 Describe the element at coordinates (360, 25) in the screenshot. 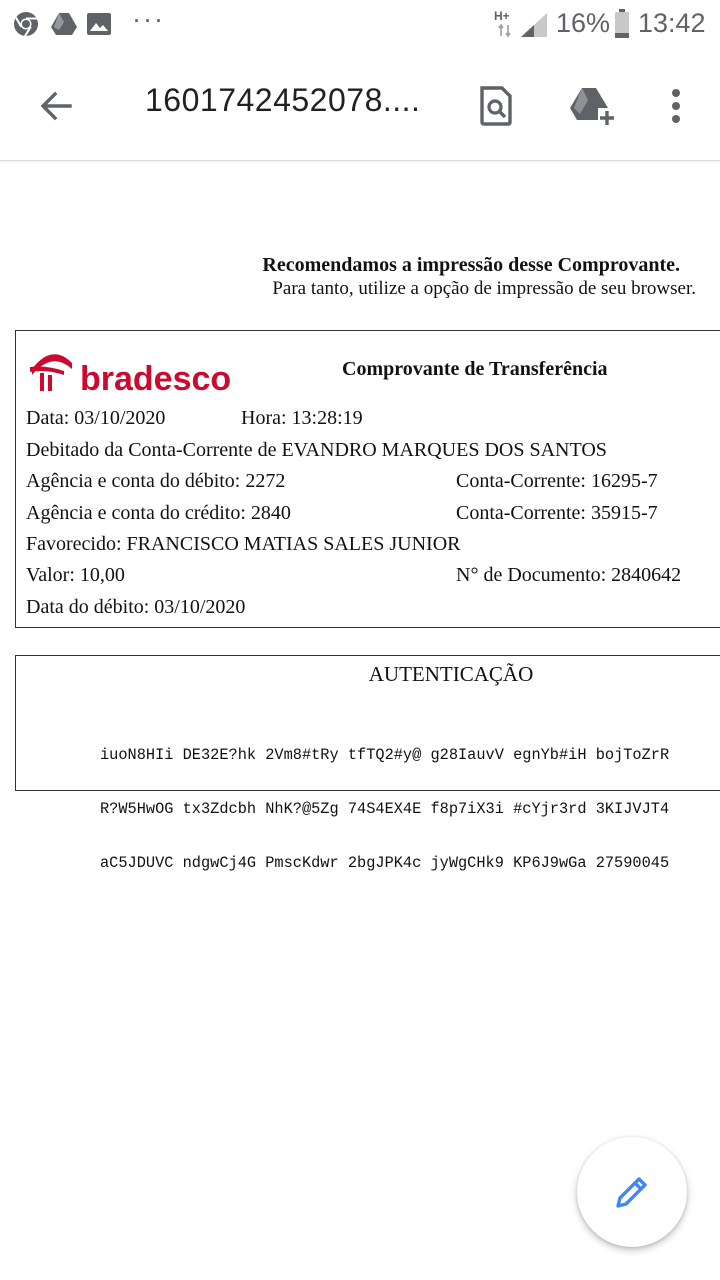

I see `status-bar: ··· H+ 16% 13:42` at that location.